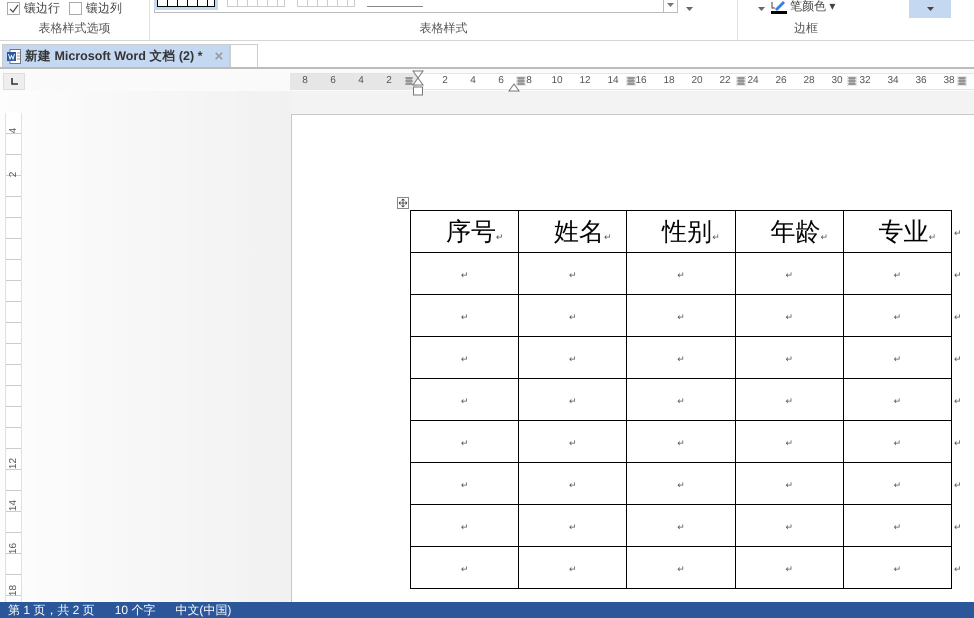  What do you see at coordinates (104, 8) in the screenshot?
I see `checkbox-label: 镶边列` at bounding box center [104, 8].